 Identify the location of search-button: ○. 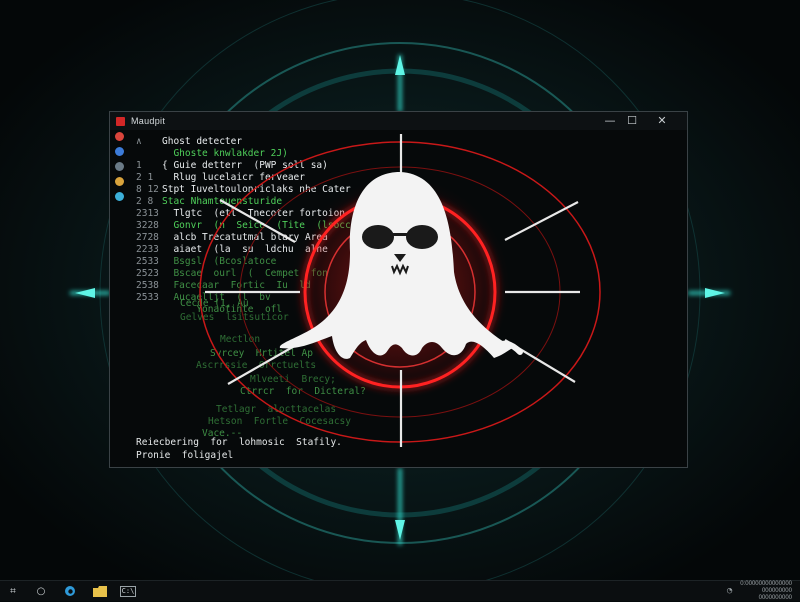
(41, 591).